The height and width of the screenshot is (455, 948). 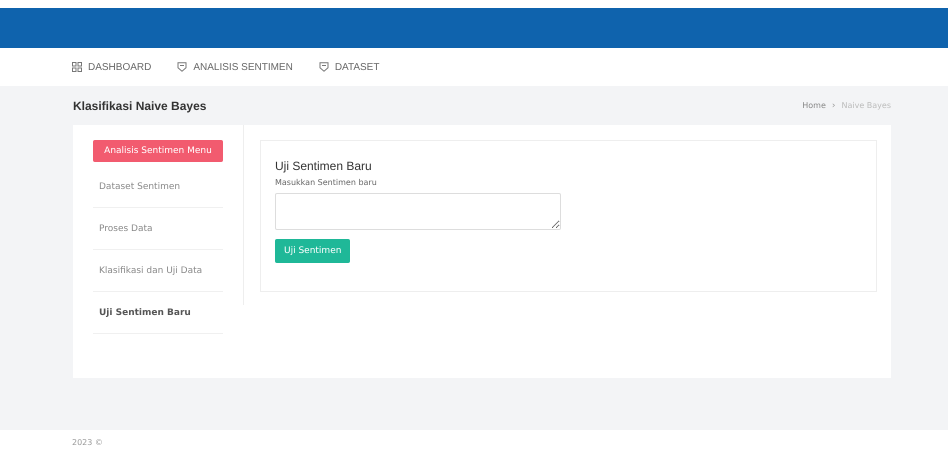 I want to click on page-title: Klasifikasi Naive Bayes, so click(x=139, y=105).